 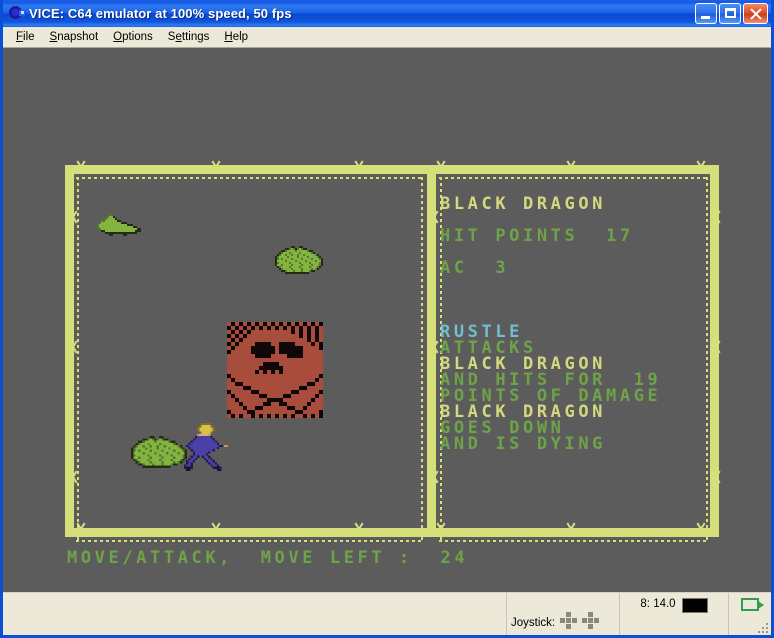 I want to click on menu-item-help: Help, so click(x=236, y=37).